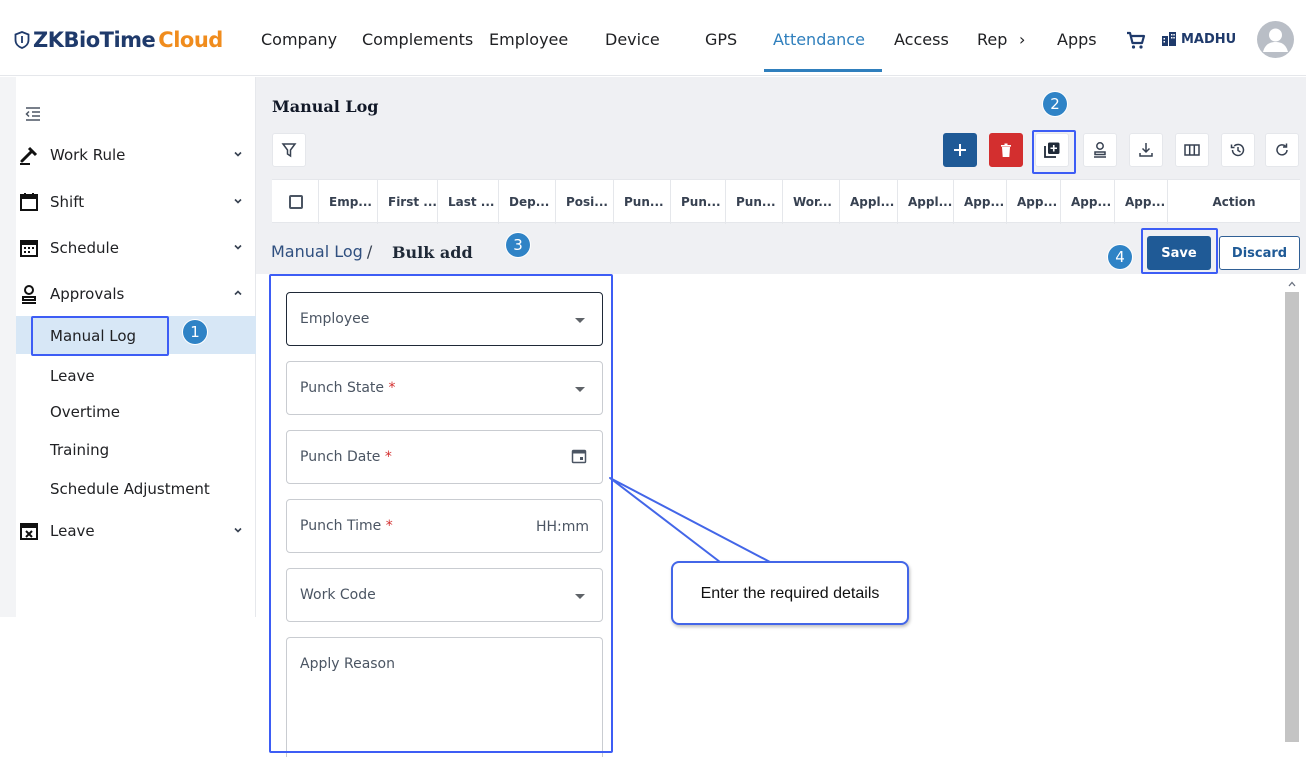  What do you see at coordinates (992, 39) in the screenshot?
I see `nav-reports: Rep` at bounding box center [992, 39].